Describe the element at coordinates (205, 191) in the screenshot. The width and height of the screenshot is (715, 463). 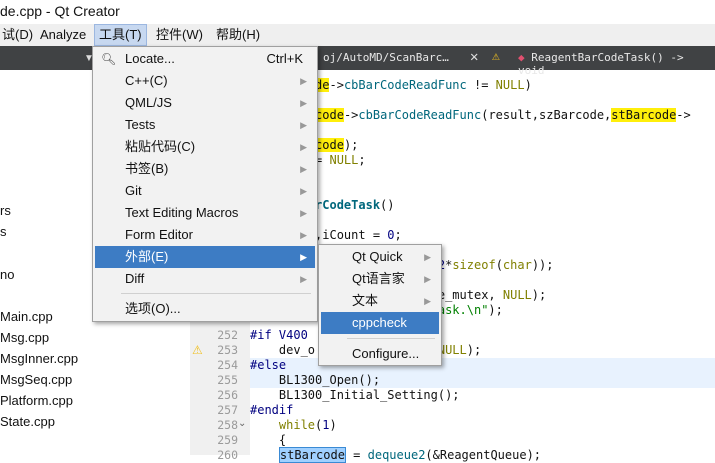
I see `tools-menu-item: Git ▶` at that location.